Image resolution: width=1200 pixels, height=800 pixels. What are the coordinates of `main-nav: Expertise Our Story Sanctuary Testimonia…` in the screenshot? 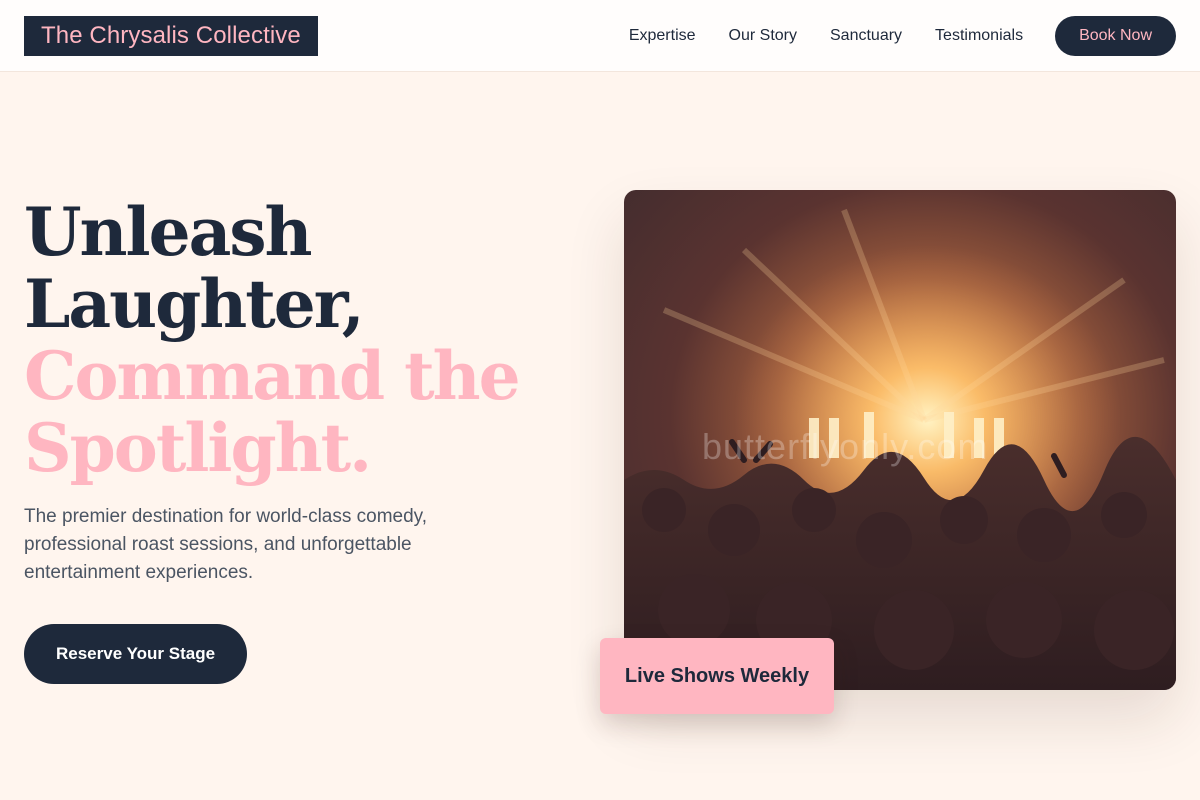 It's located at (886, 35).